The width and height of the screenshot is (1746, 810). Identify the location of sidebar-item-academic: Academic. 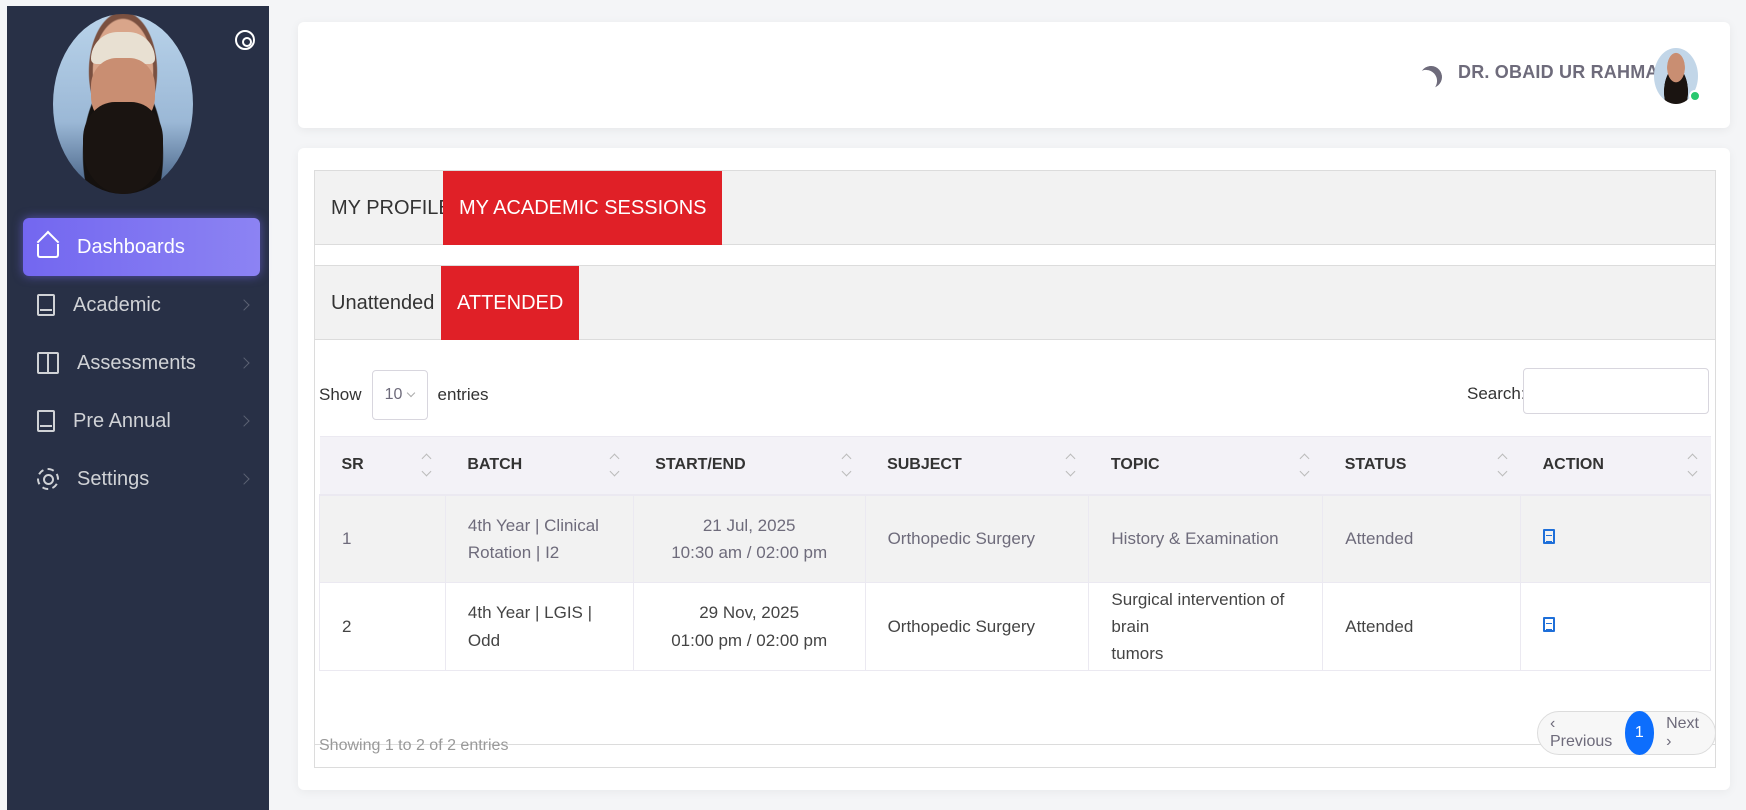
(141, 305).